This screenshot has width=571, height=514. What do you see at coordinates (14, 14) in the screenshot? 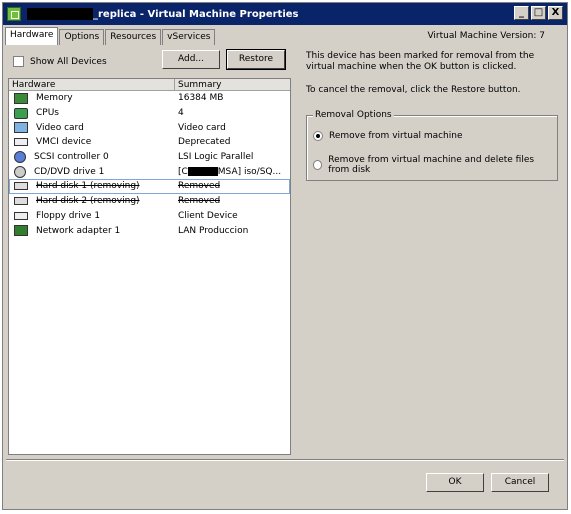
I see `app-icon` at bounding box center [14, 14].